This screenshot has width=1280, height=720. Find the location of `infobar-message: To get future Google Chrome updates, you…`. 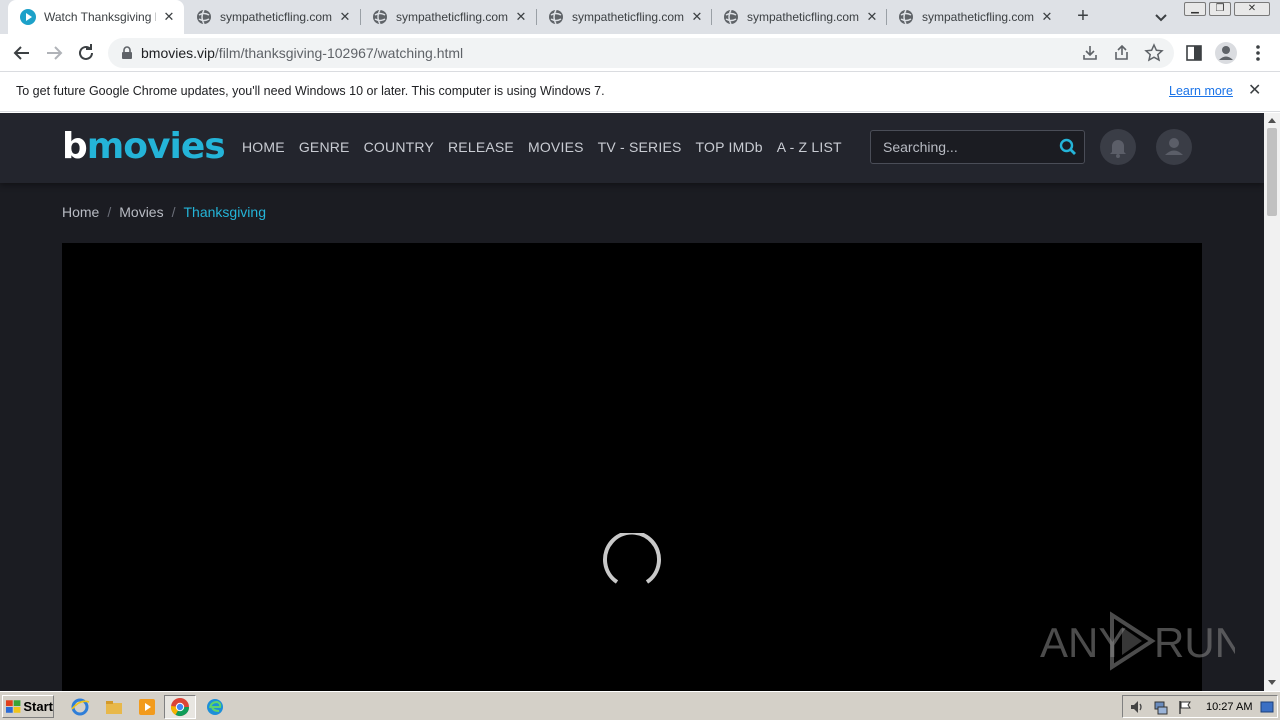

infobar-message: To get future Google Chrome updates, you… is located at coordinates (310, 91).